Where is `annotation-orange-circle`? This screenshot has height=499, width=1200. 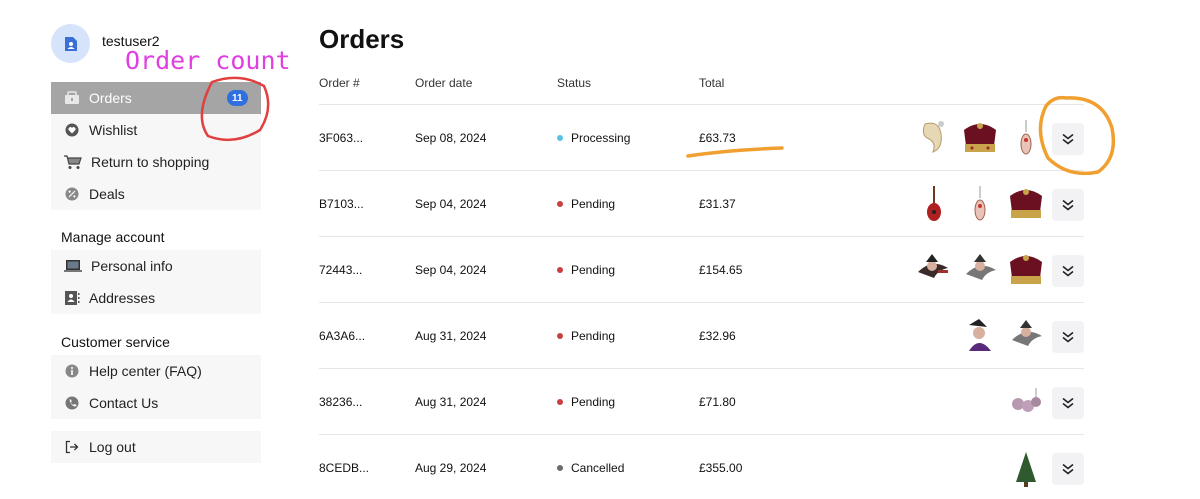
annotation-orange-circle is located at coordinates (1077, 135).